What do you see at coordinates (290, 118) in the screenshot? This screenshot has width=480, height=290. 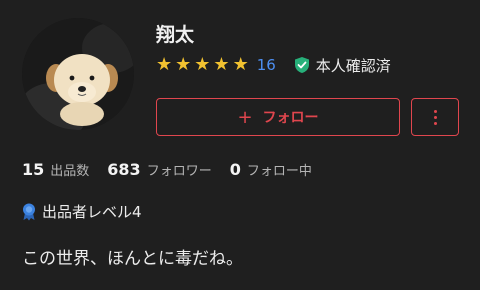 I see `follow-button-label: フォロー` at bounding box center [290, 118].